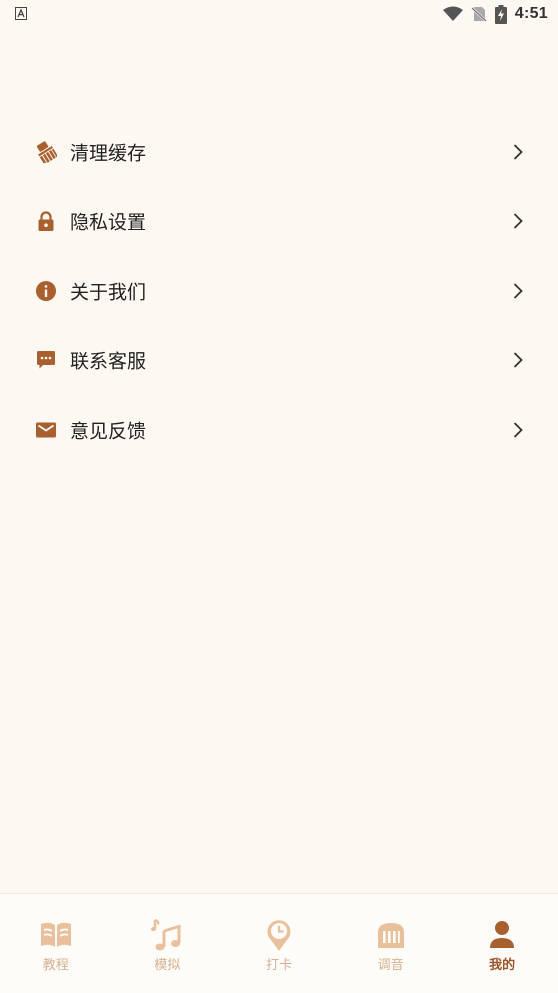  Describe the element at coordinates (279, 361) in the screenshot. I see `menu-item-contact-support: 联系客服` at that location.